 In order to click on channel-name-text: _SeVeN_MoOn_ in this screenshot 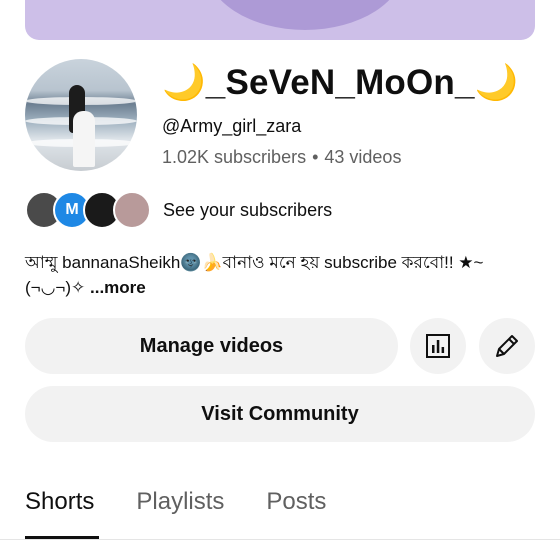, I will do `click(340, 82)`.